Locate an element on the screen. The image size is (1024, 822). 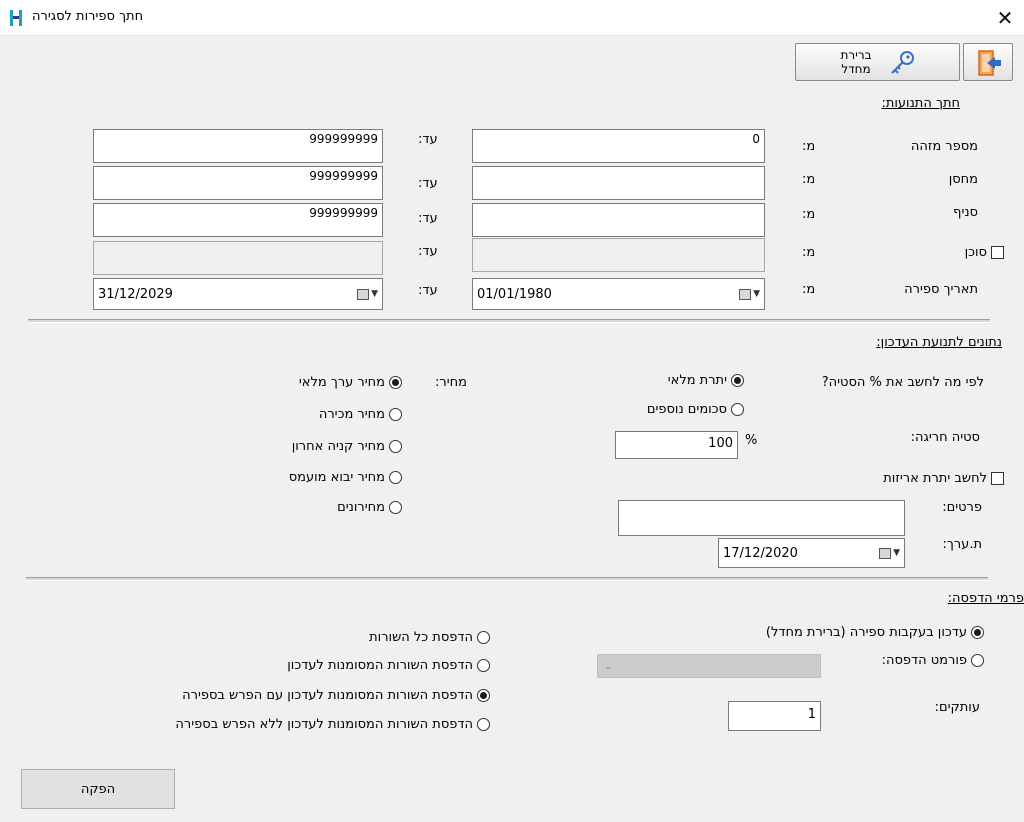
app-logo-icon is located at coordinates (16, 18).